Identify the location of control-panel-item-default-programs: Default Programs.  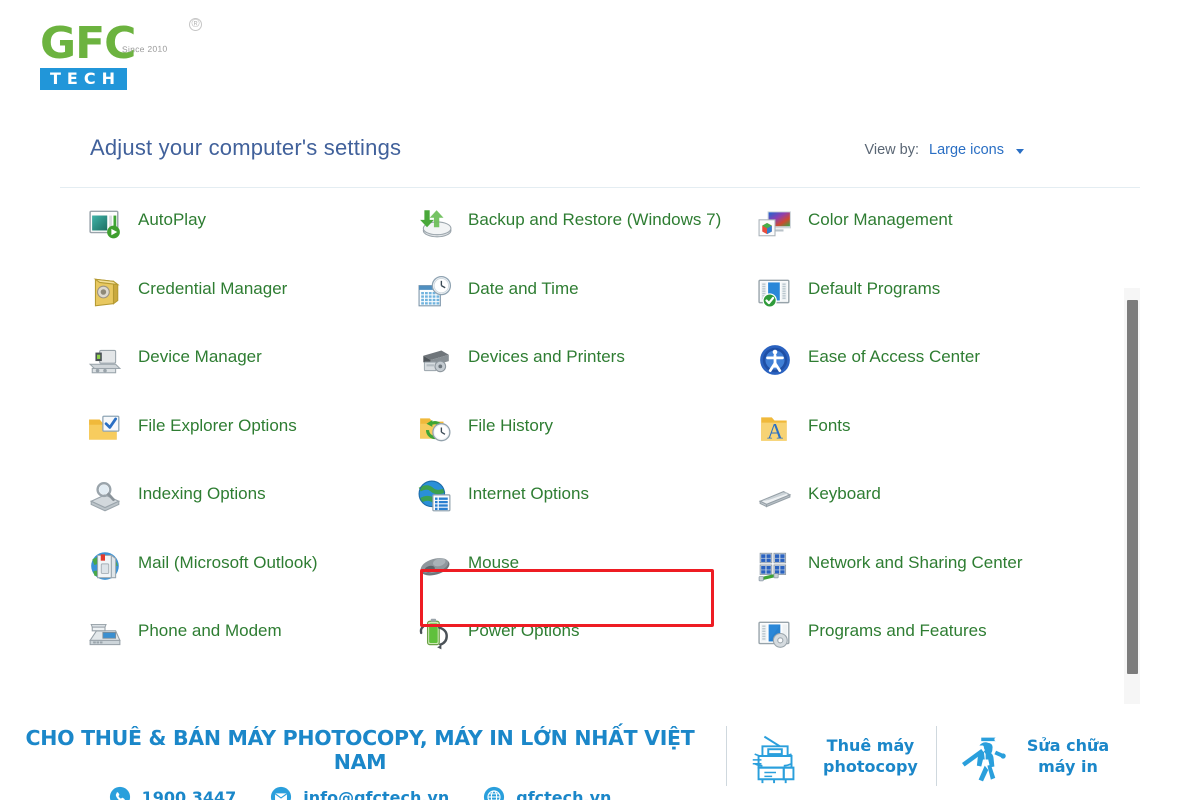
(928, 303).